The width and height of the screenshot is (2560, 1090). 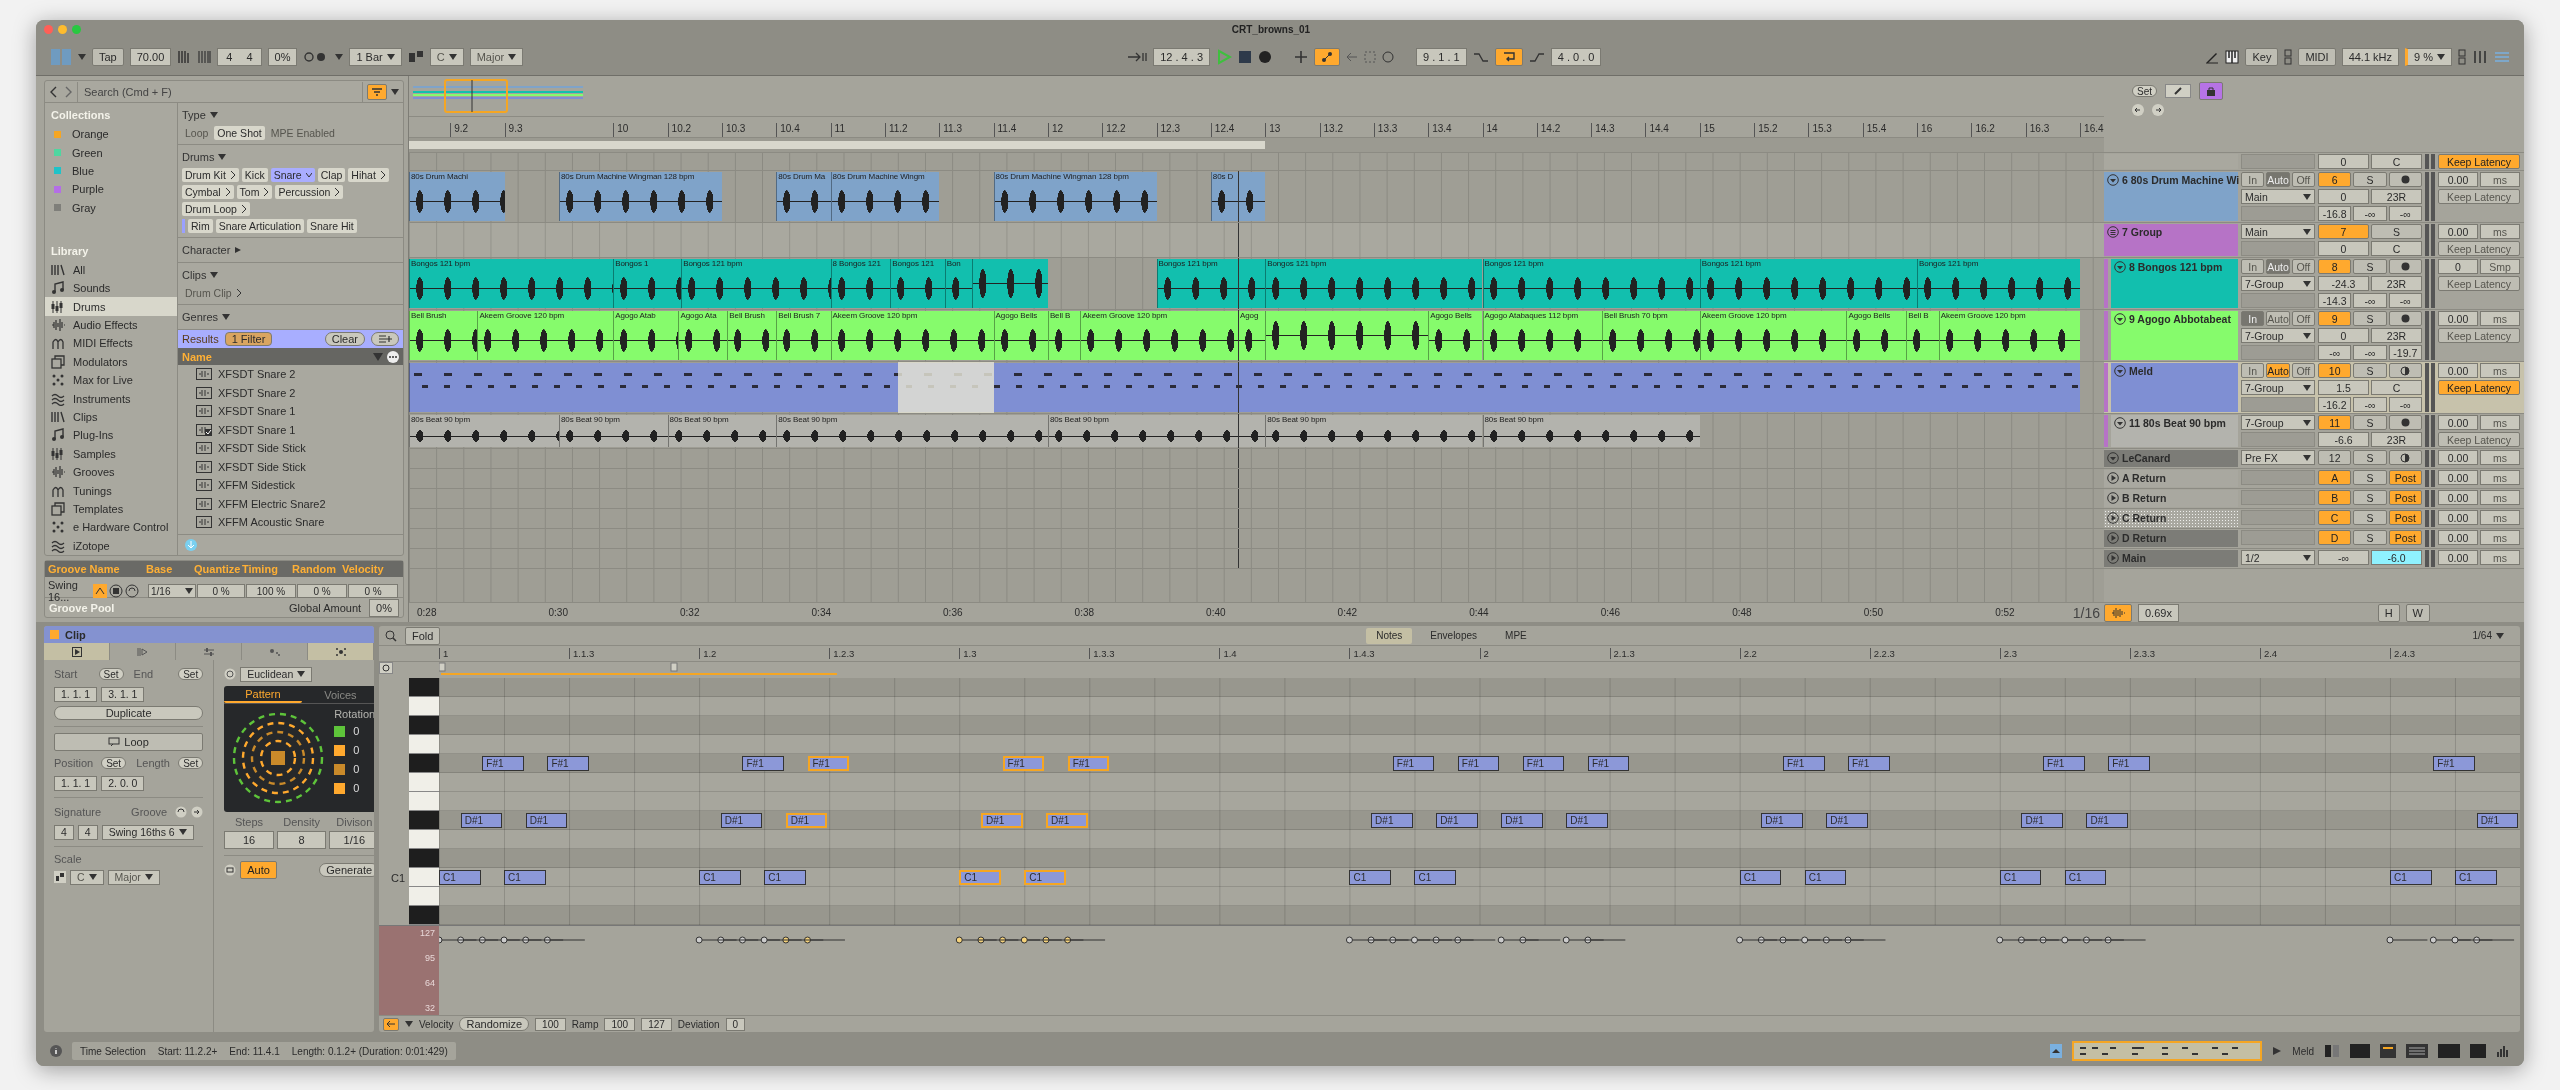 I want to click on signature-field: 4, so click(x=64, y=832).